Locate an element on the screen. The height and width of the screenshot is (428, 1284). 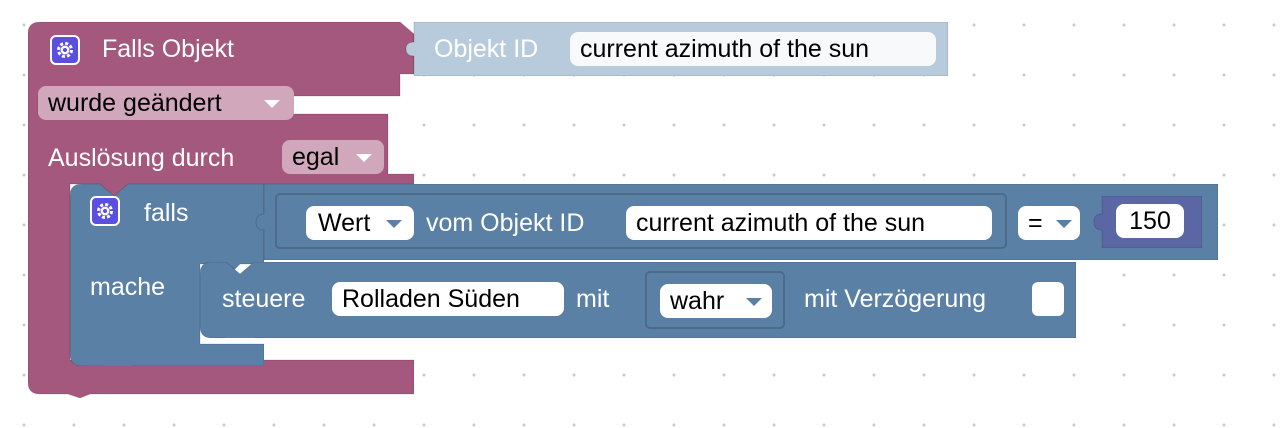
objectid-field-value: current azimuth of the sun is located at coordinates (725, 49).